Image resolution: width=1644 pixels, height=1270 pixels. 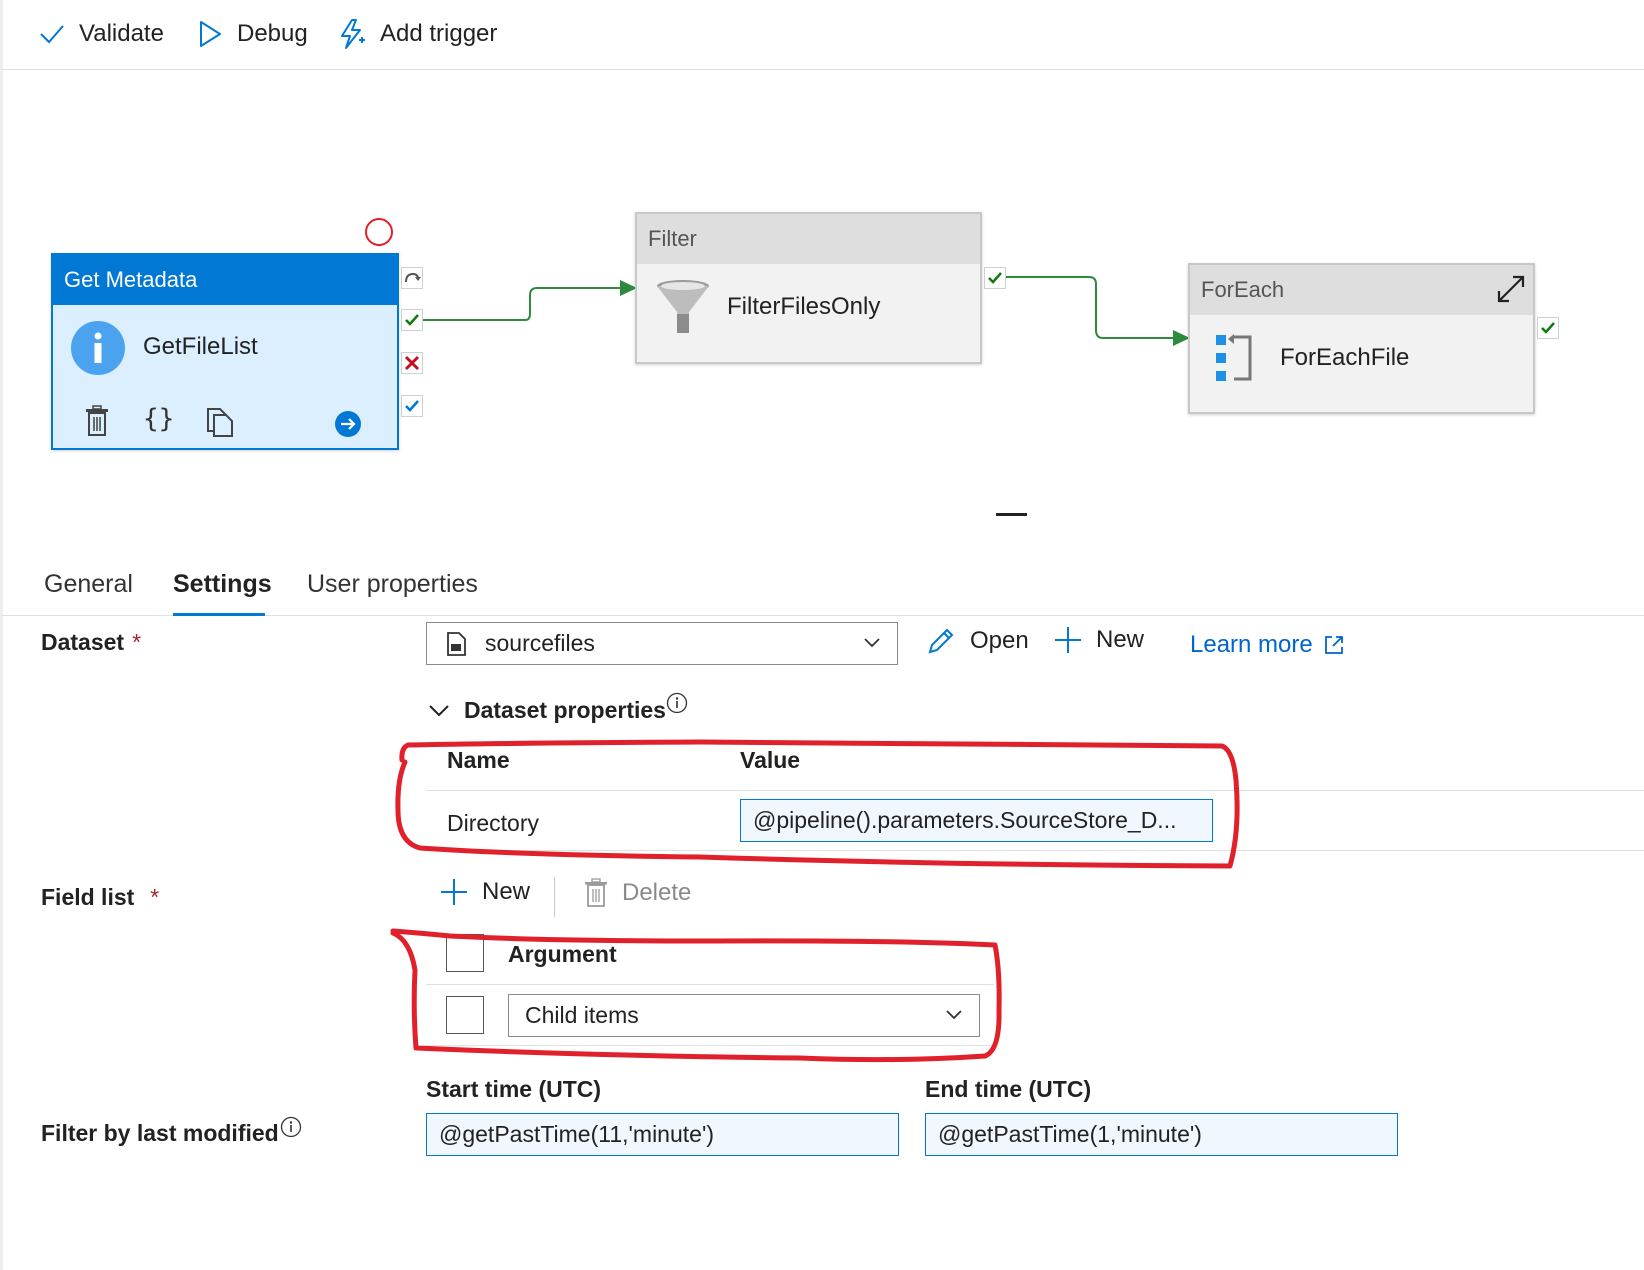 I want to click on foreach-success-port, so click(x=1548, y=328).